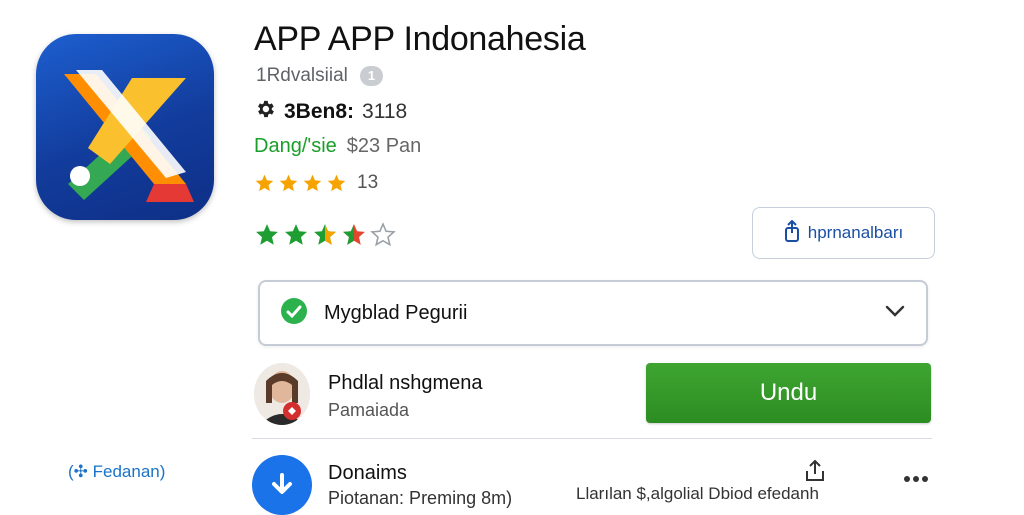 This screenshot has width=1024, height=515. I want to click on more-options-icon, so click(916, 479).